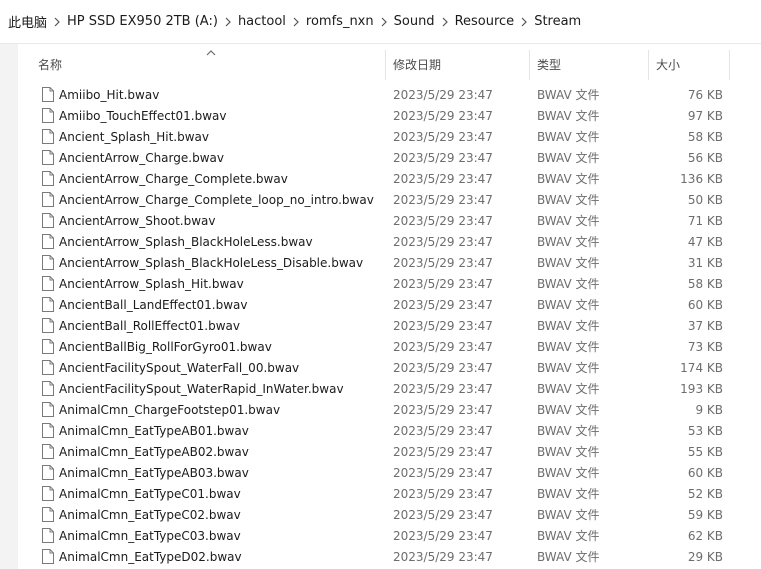 The width and height of the screenshot is (761, 569). What do you see at coordinates (221, 242) in the screenshot?
I see `file-name: AncientArrow_Splash_BlackHoleLess.bwav` at bounding box center [221, 242].